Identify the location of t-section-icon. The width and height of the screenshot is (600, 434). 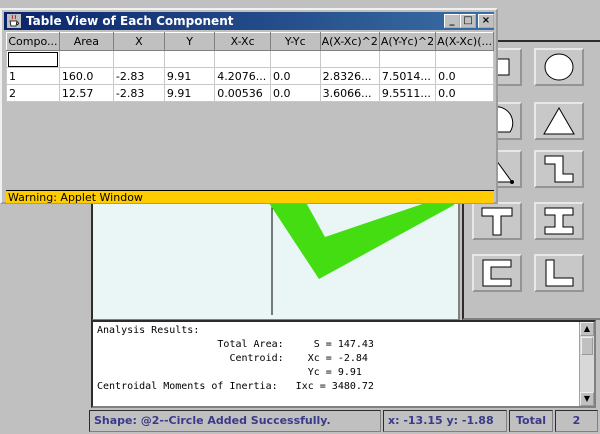
(497, 221).